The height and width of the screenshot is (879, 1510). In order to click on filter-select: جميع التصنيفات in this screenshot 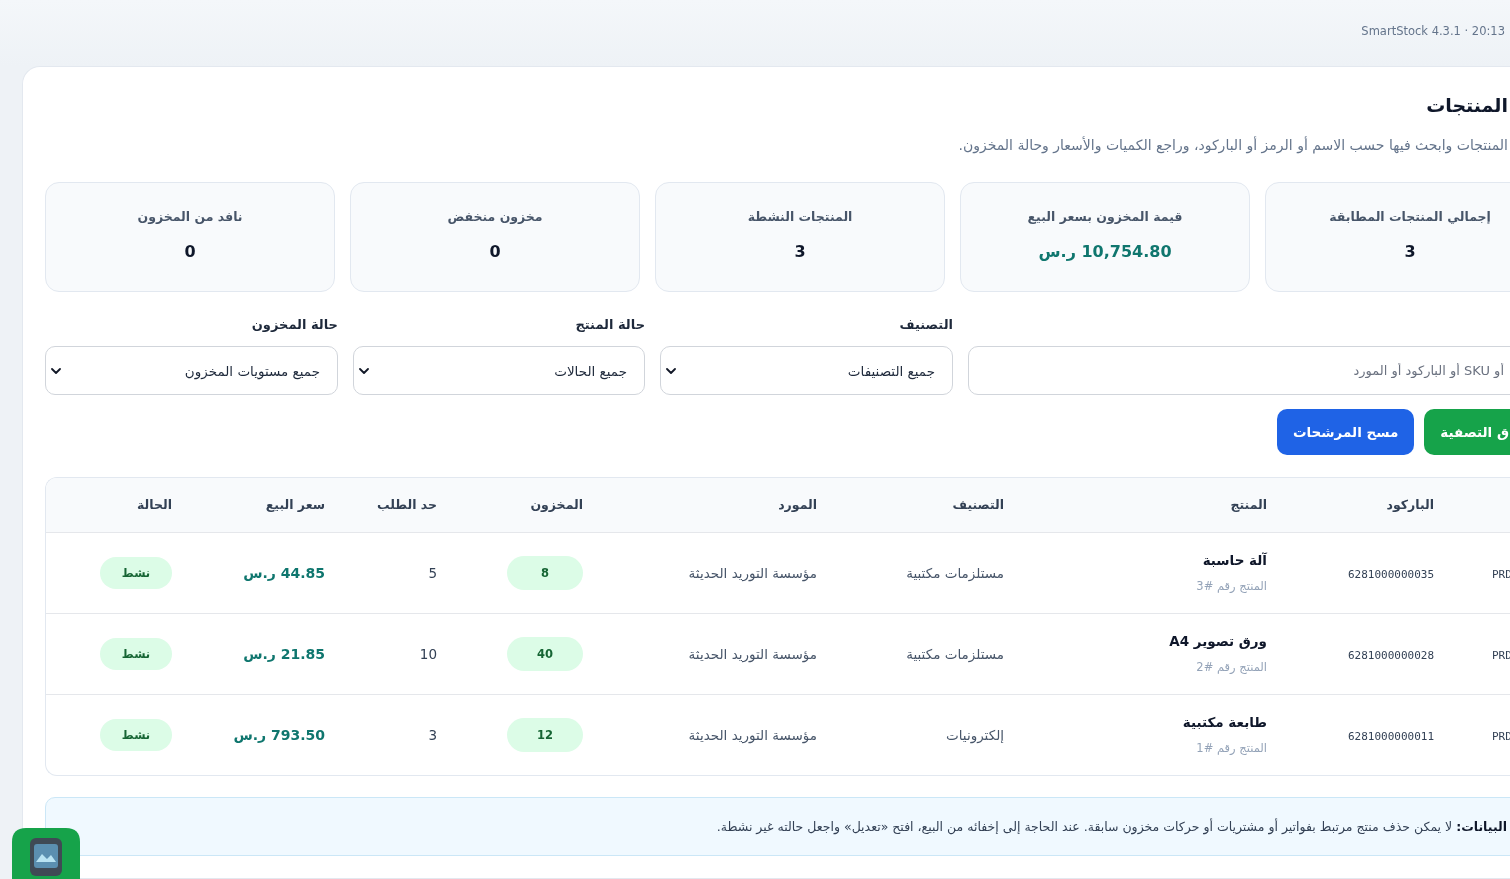, I will do `click(806, 370)`.